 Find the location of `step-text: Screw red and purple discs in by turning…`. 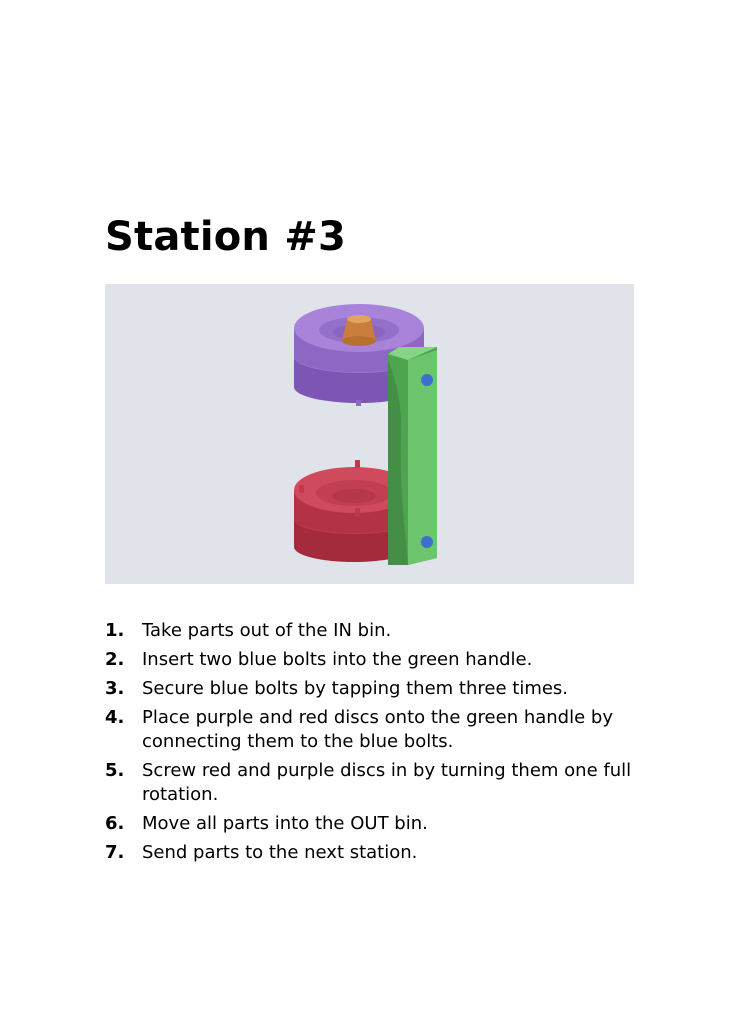

step-text: Screw red and purple discs in by turning… is located at coordinates (387, 782).